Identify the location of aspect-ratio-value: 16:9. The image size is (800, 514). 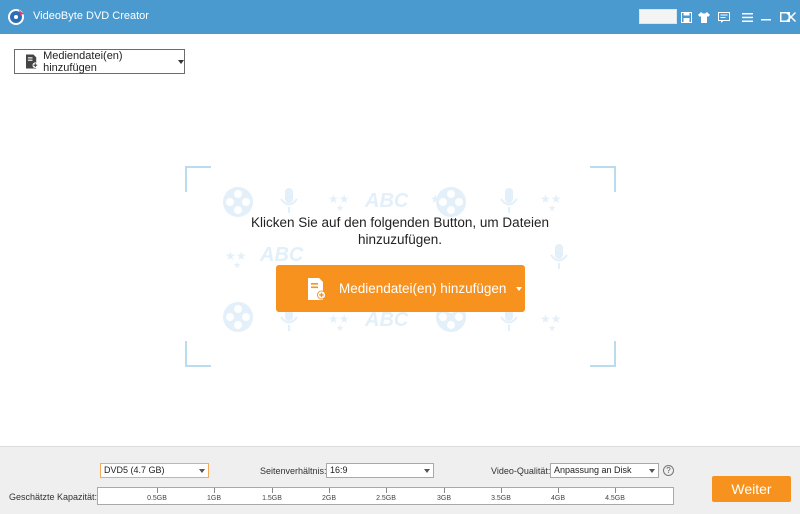
(339, 470).